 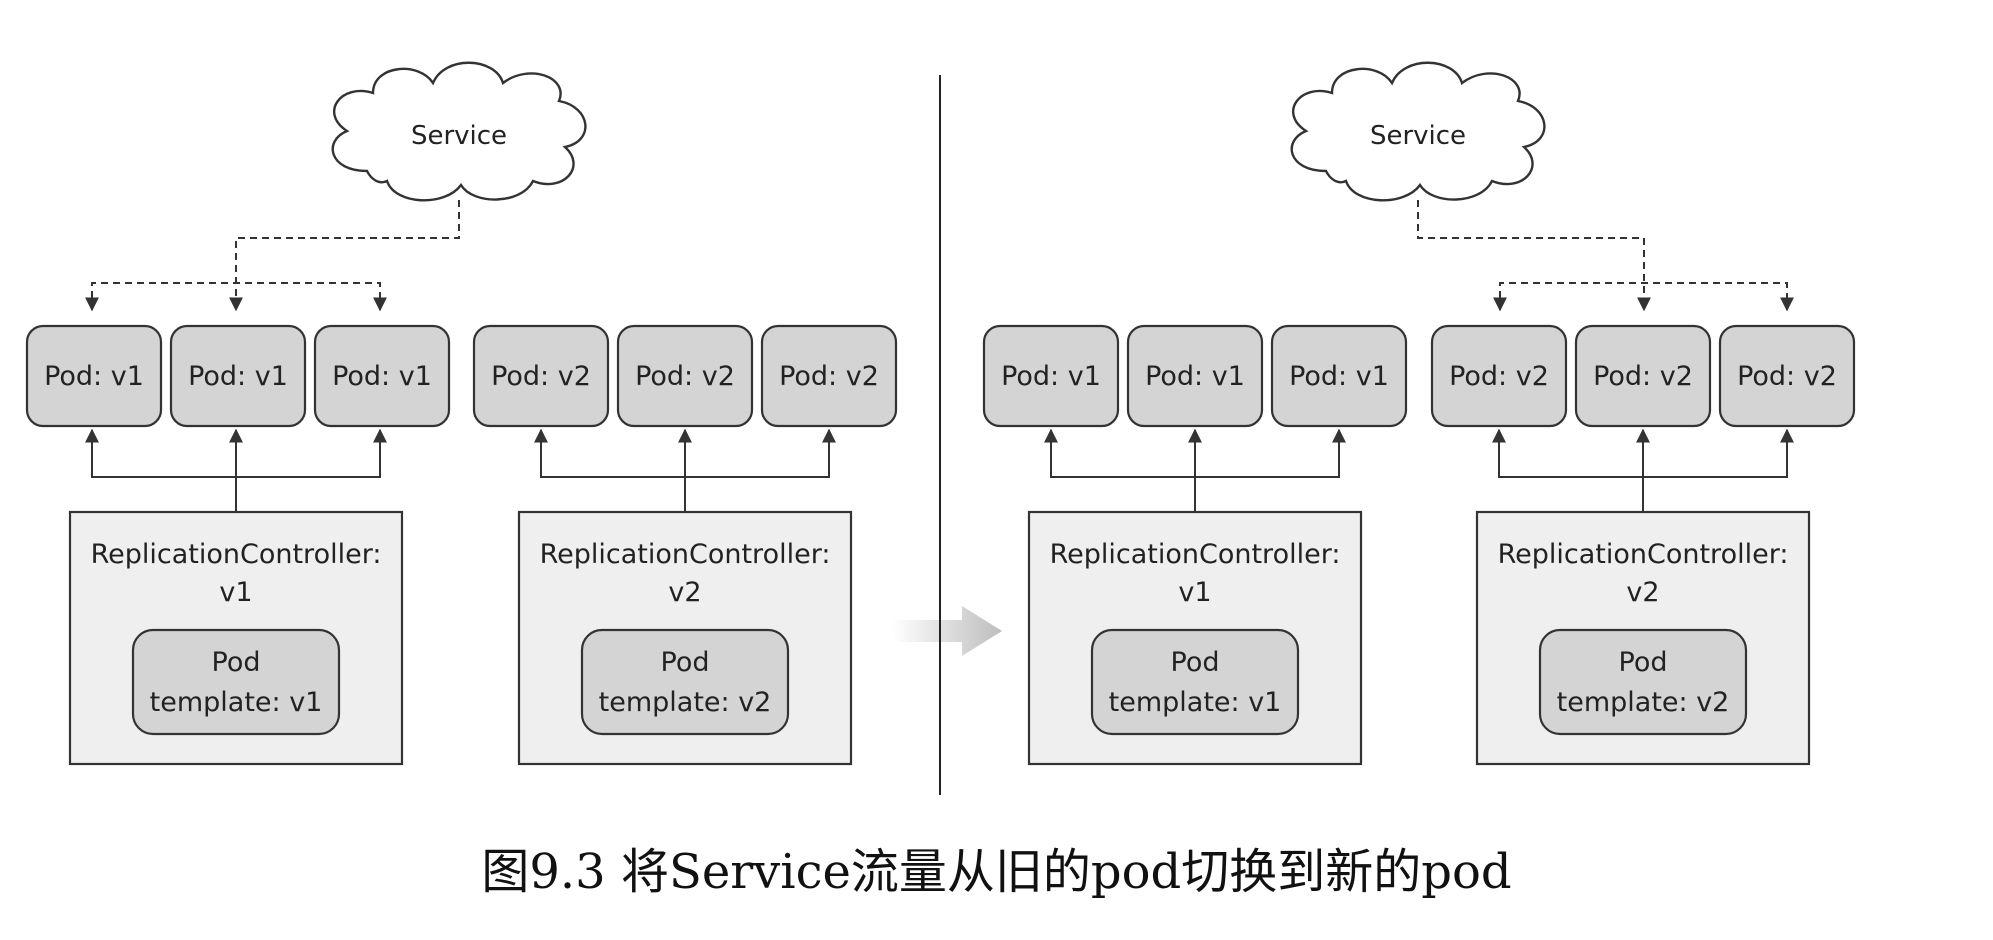 What do you see at coordinates (996, 872) in the screenshot?
I see `figure-caption: 图9.3 将Service流量从旧的pod切换到新的pod` at bounding box center [996, 872].